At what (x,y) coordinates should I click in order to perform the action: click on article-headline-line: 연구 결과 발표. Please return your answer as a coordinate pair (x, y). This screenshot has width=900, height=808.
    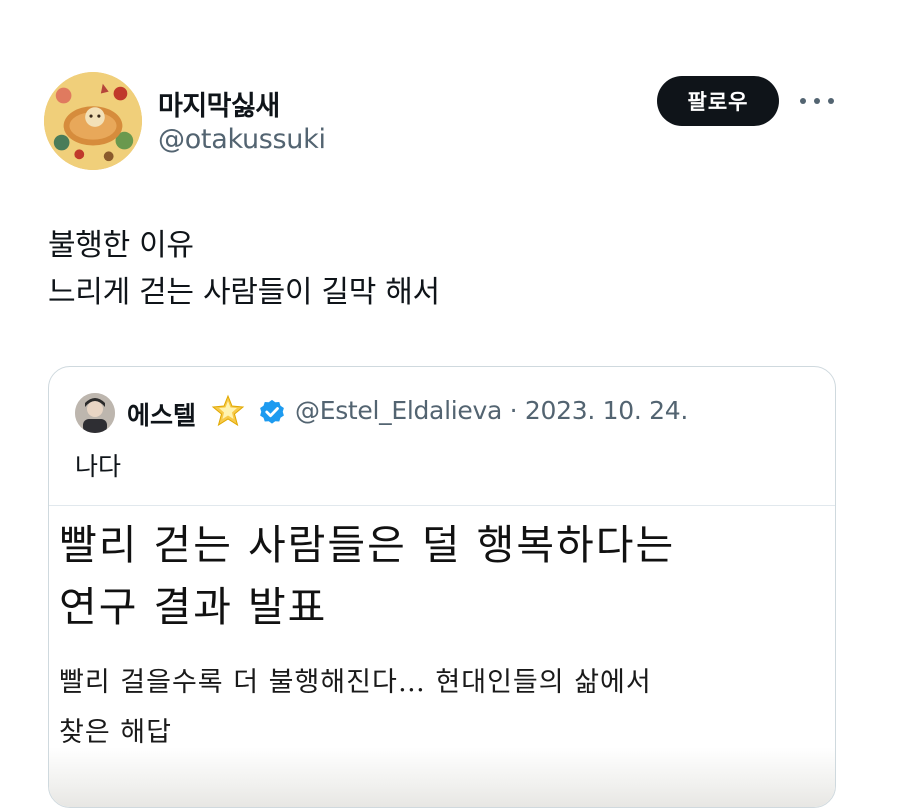
    Looking at the image, I should click on (193, 607).